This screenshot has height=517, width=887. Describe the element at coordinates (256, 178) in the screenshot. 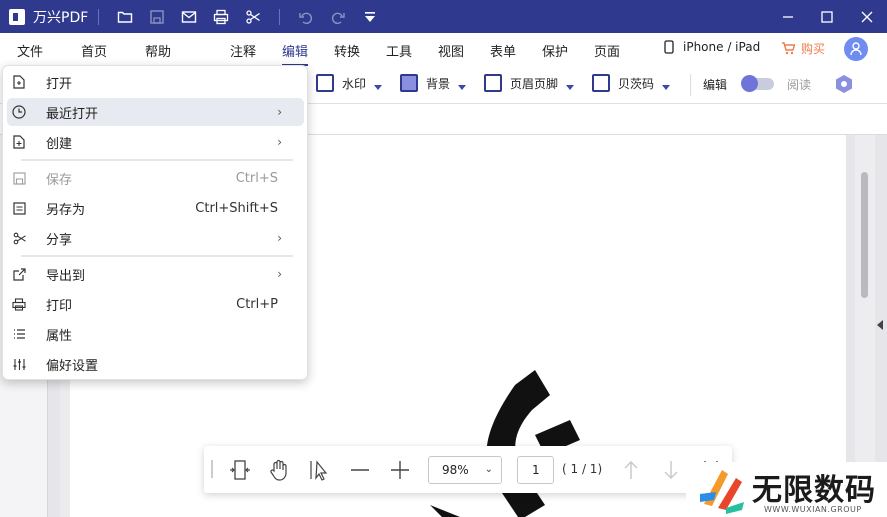

I see `menu-shortcut: Ctrl+S` at that location.